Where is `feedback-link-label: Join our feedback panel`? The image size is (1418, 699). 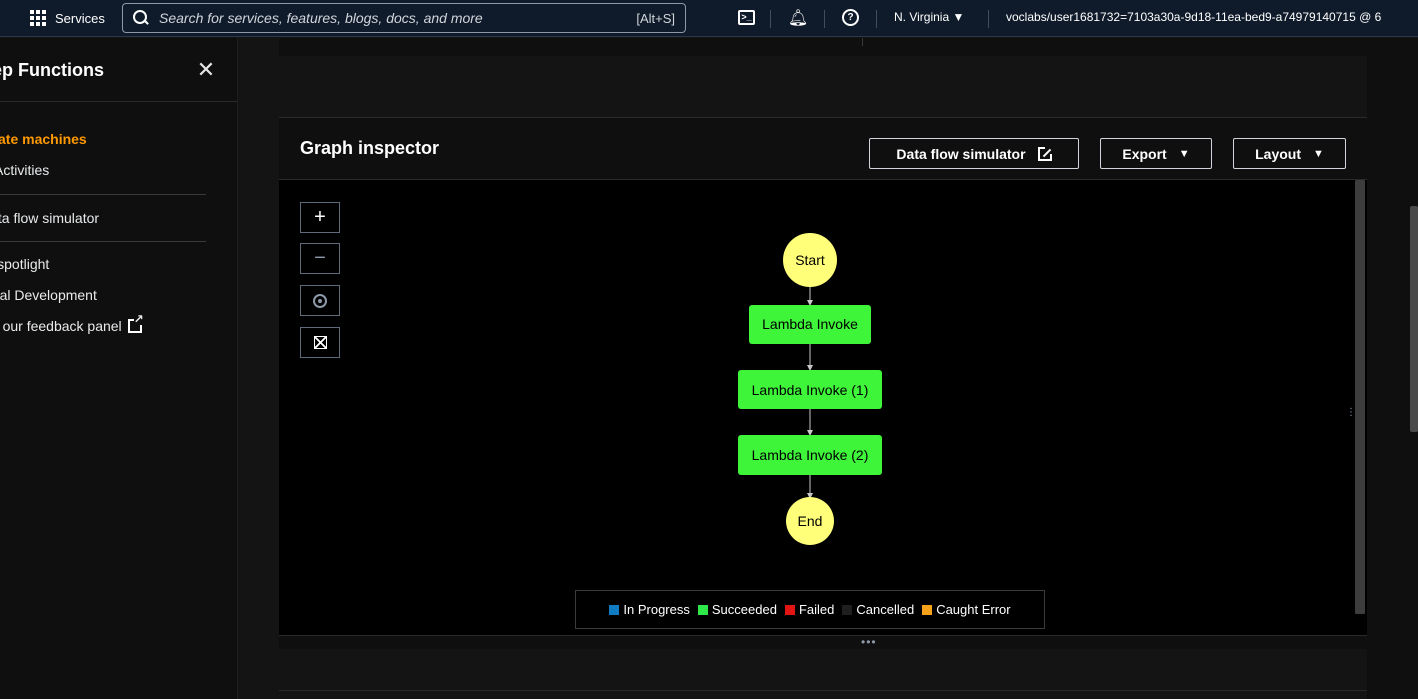
feedback-link-label: Join our feedback panel is located at coordinates (61, 326).